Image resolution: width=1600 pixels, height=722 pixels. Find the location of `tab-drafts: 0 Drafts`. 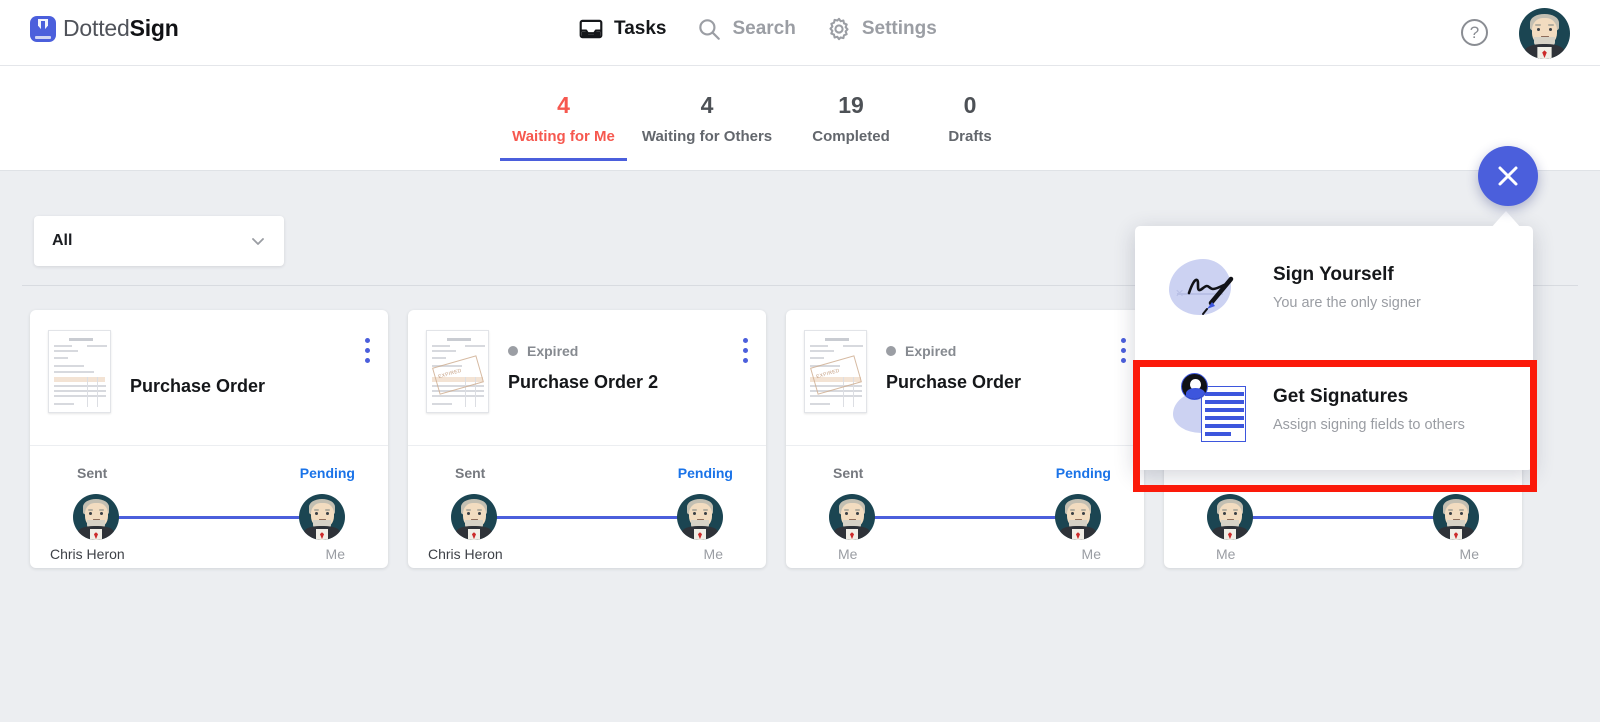

tab-drafts: 0 Drafts is located at coordinates (970, 125).